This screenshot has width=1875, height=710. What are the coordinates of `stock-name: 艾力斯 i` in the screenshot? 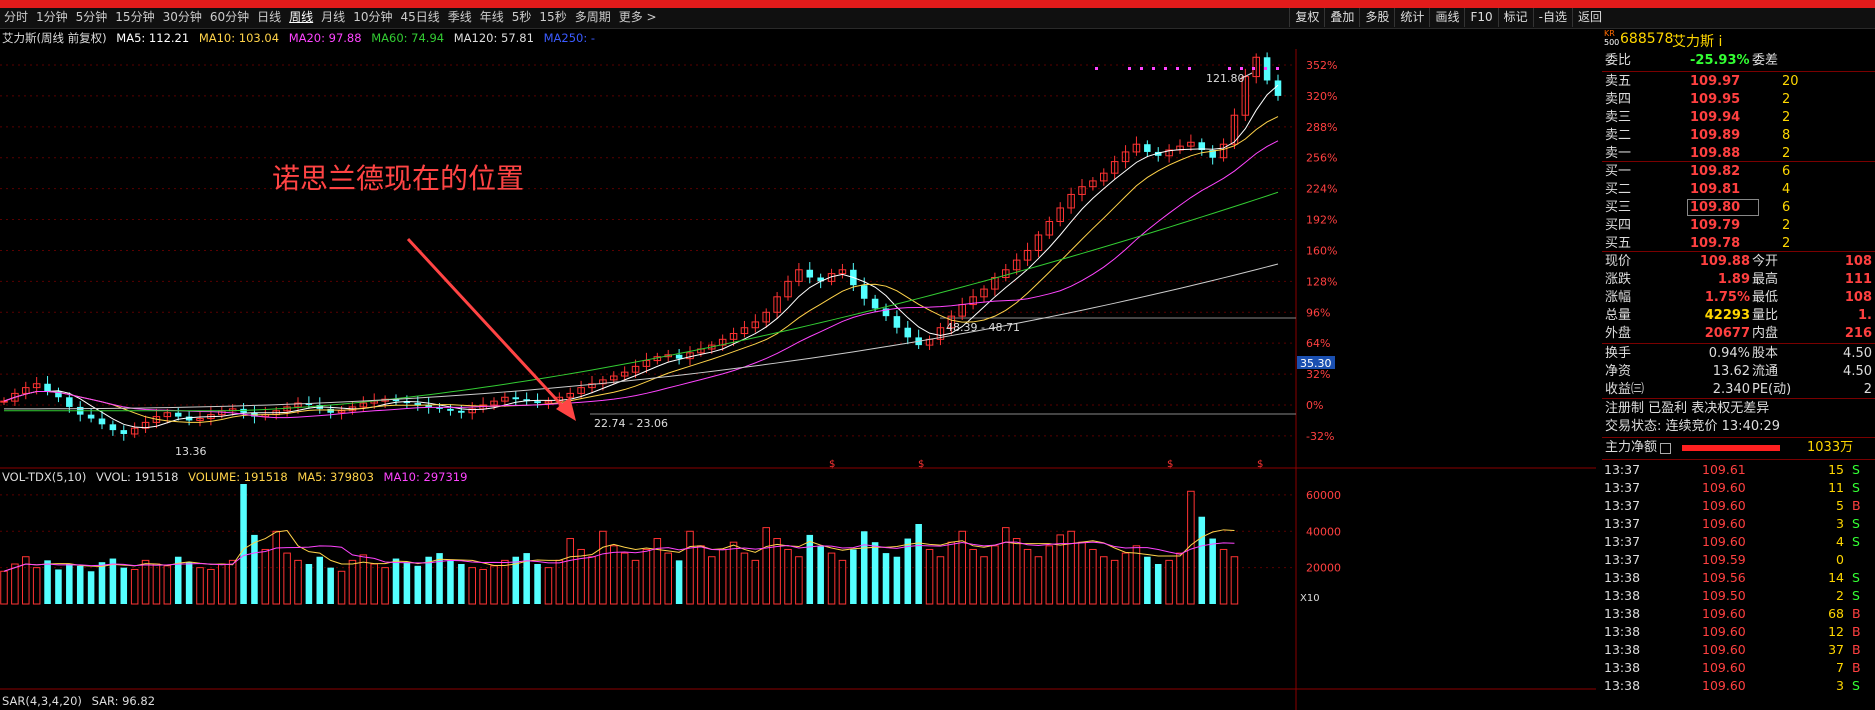 It's located at (1697, 41).